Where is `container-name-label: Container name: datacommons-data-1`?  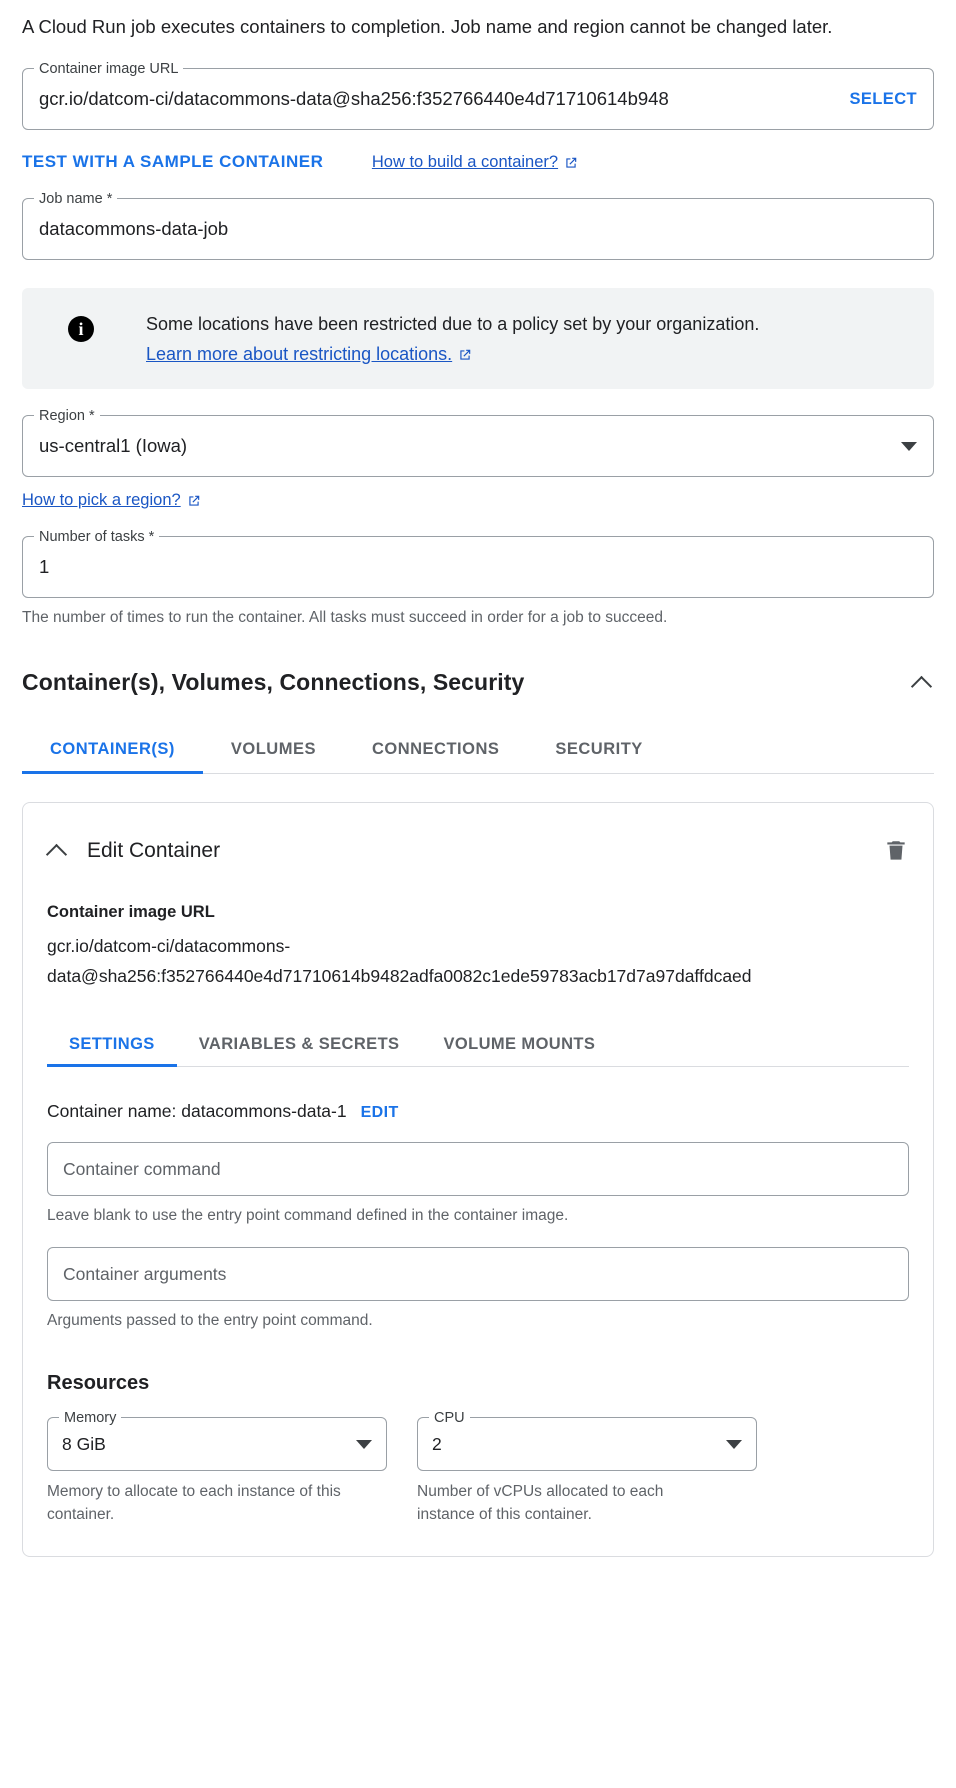 container-name-label: Container name: datacommons-data-1 is located at coordinates (197, 1111).